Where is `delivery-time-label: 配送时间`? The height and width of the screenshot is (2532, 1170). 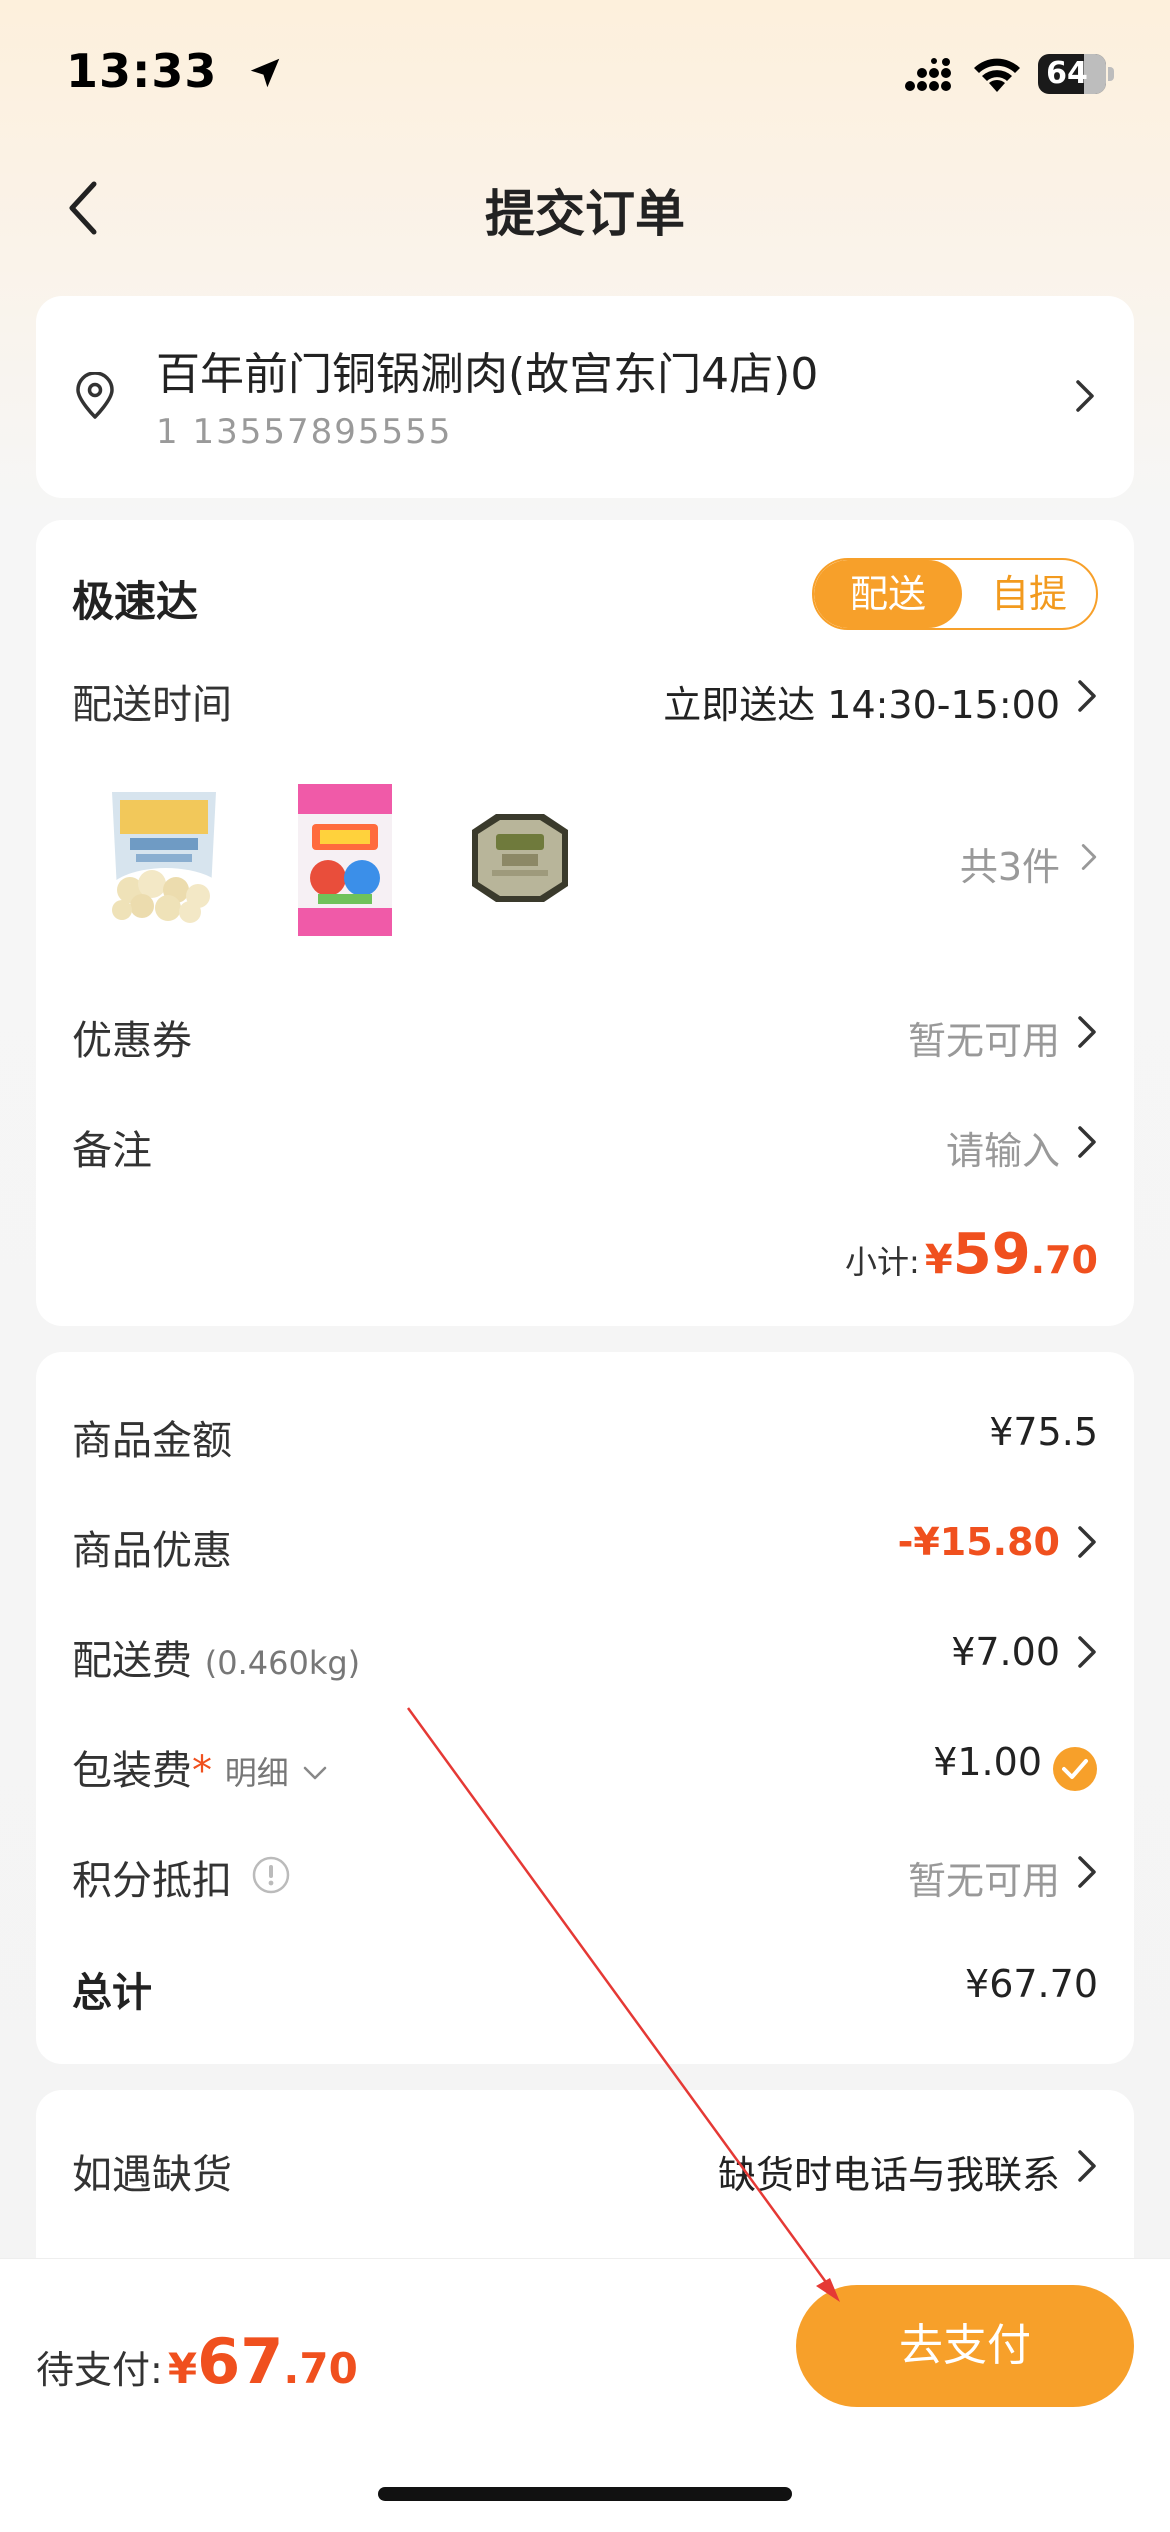
delivery-time-label: 配送时间 is located at coordinates (152, 705).